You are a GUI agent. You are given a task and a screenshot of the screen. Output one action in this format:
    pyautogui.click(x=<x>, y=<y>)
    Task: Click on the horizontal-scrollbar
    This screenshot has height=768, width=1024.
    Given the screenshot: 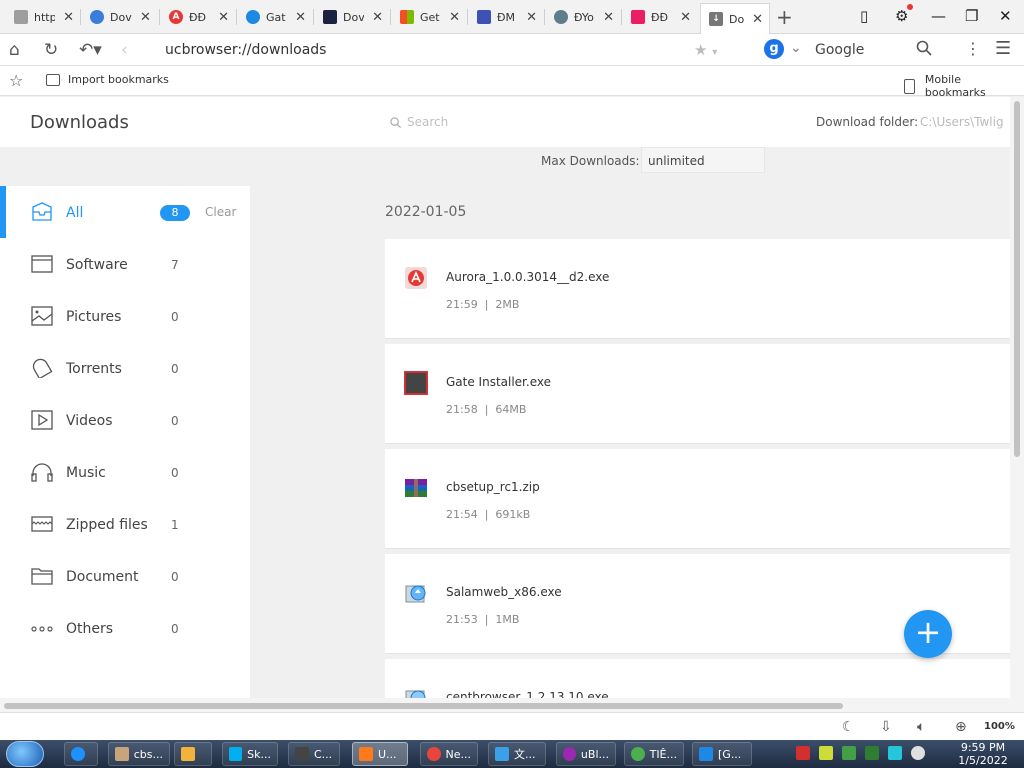 What is the action you would take?
    pyautogui.click(x=512, y=705)
    